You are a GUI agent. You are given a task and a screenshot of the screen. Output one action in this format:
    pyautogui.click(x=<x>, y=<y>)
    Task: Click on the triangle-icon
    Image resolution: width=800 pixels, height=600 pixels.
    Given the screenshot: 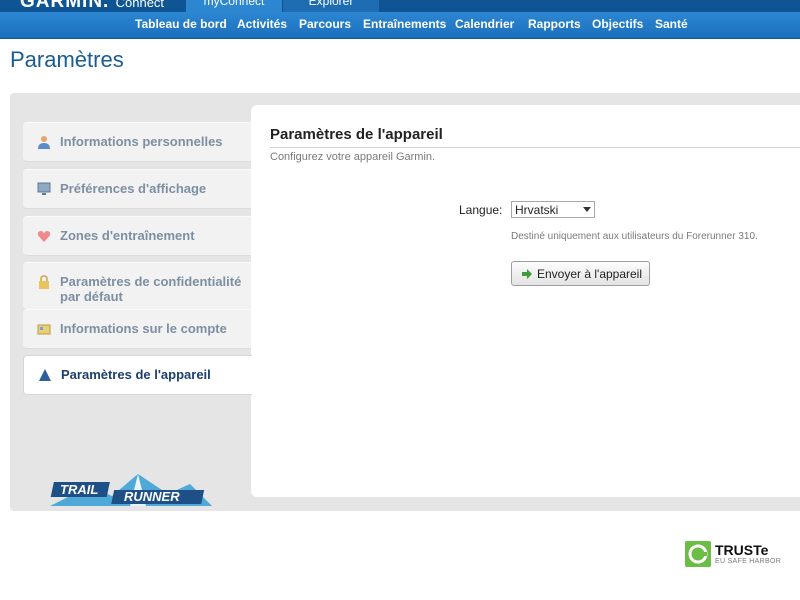 What is the action you would take?
    pyautogui.click(x=45, y=375)
    